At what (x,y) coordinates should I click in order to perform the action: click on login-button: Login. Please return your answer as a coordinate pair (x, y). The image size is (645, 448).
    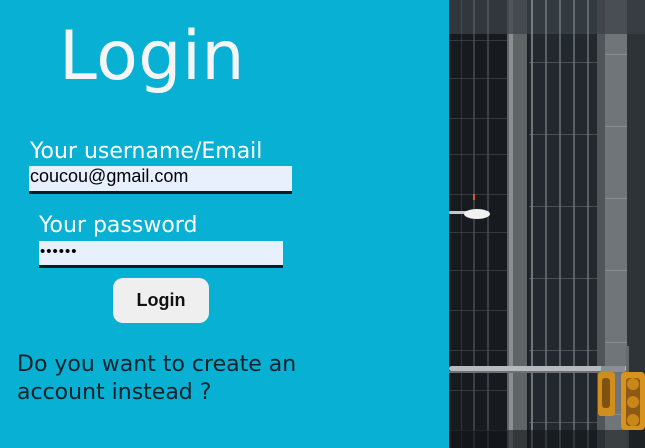
    Looking at the image, I should click on (161, 300).